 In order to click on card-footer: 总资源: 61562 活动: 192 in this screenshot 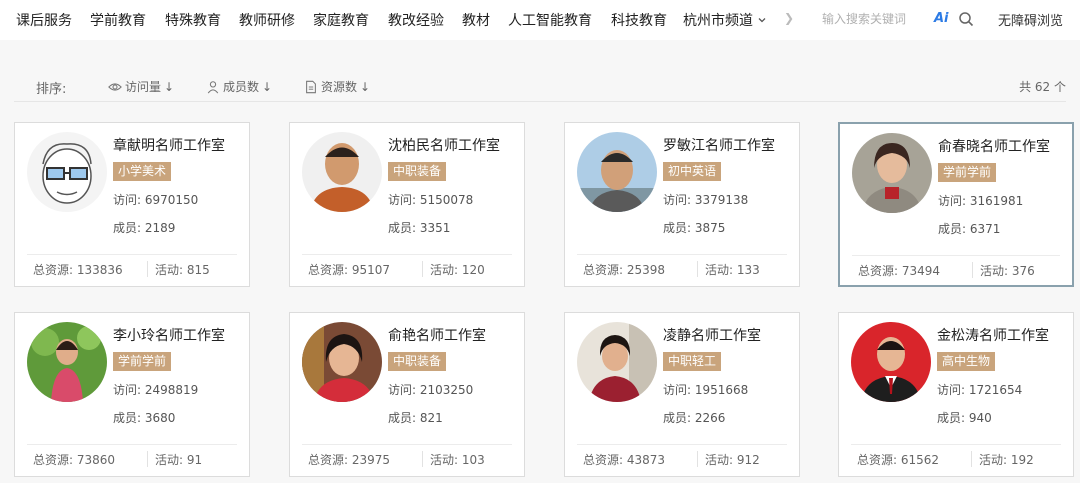, I will do `click(956, 458)`.